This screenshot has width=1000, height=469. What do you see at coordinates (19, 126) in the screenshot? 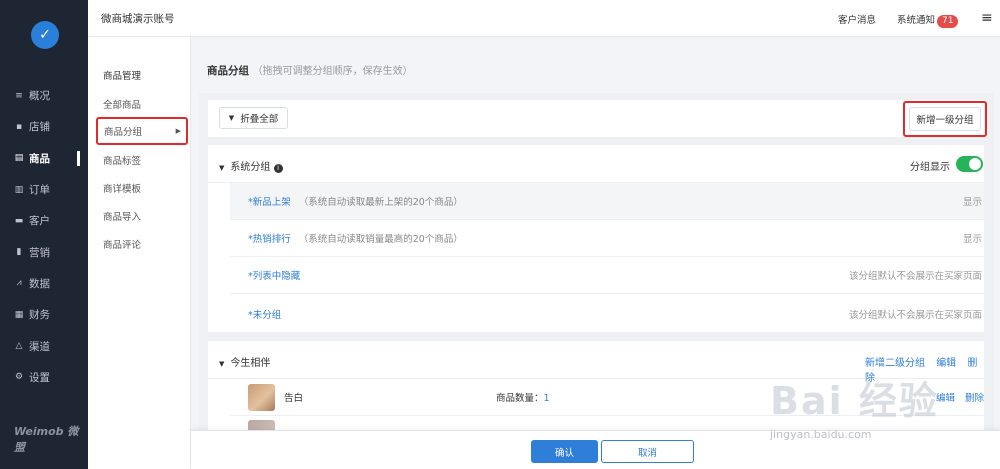
I see `store-icon: ▪` at bounding box center [19, 126].